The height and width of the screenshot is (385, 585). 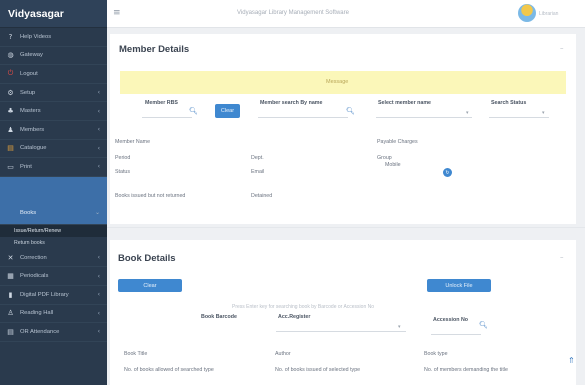 What do you see at coordinates (53, 37) in the screenshot?
I see `sidebar-item-help-videos: ? Help Videos` at bounding box center [53, 37].